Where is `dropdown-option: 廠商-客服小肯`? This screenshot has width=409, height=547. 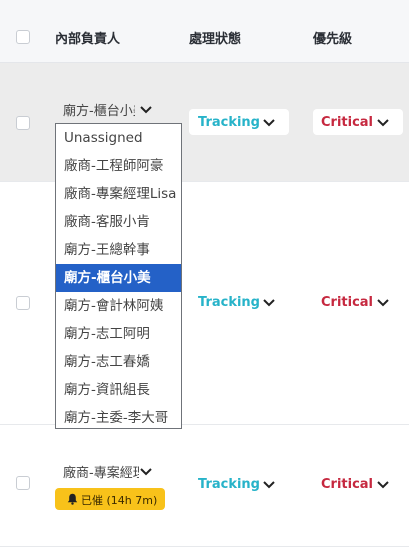 dropdown-option: 廠商-客服小肯 is located at coordinates (118, 222).